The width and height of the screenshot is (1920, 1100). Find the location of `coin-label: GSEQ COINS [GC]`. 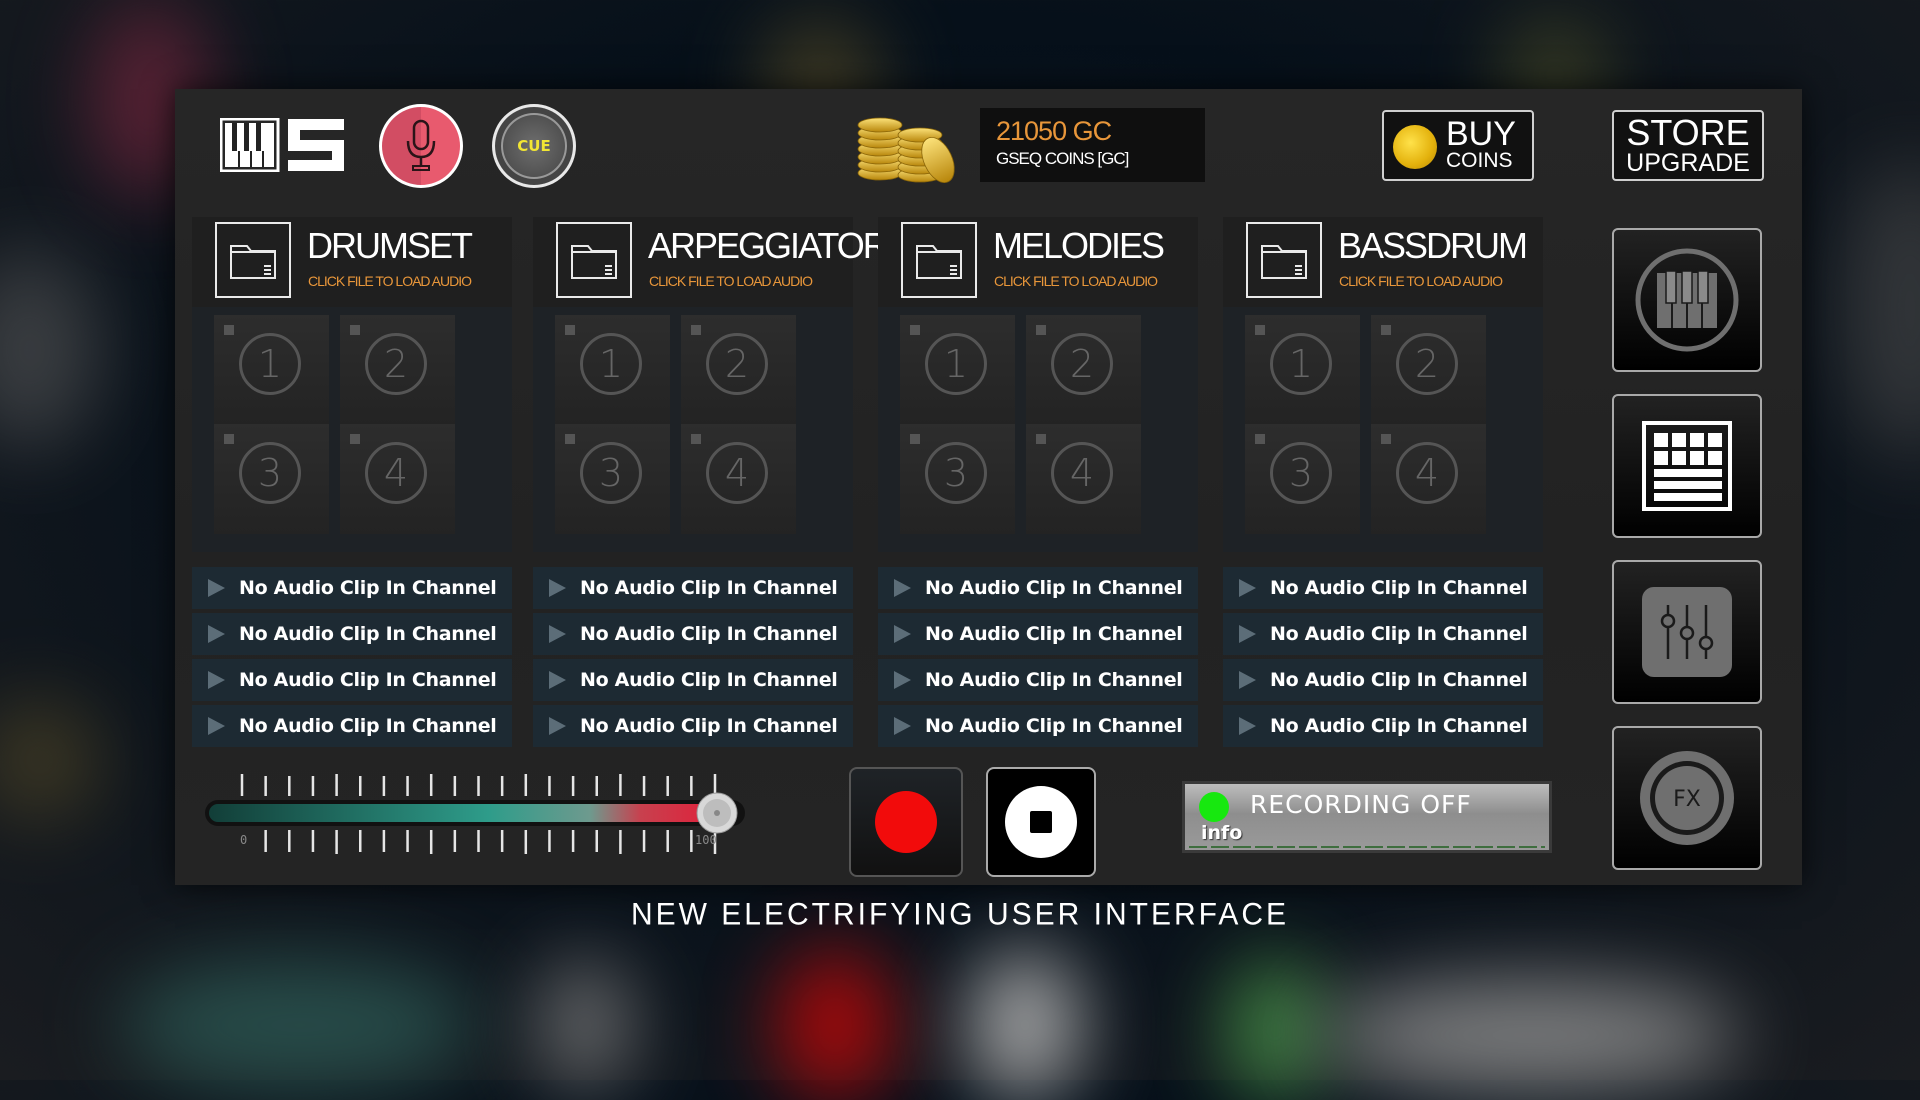

coin-label: GSEQ COINS [GC] is located at coordinates (1062, 158).